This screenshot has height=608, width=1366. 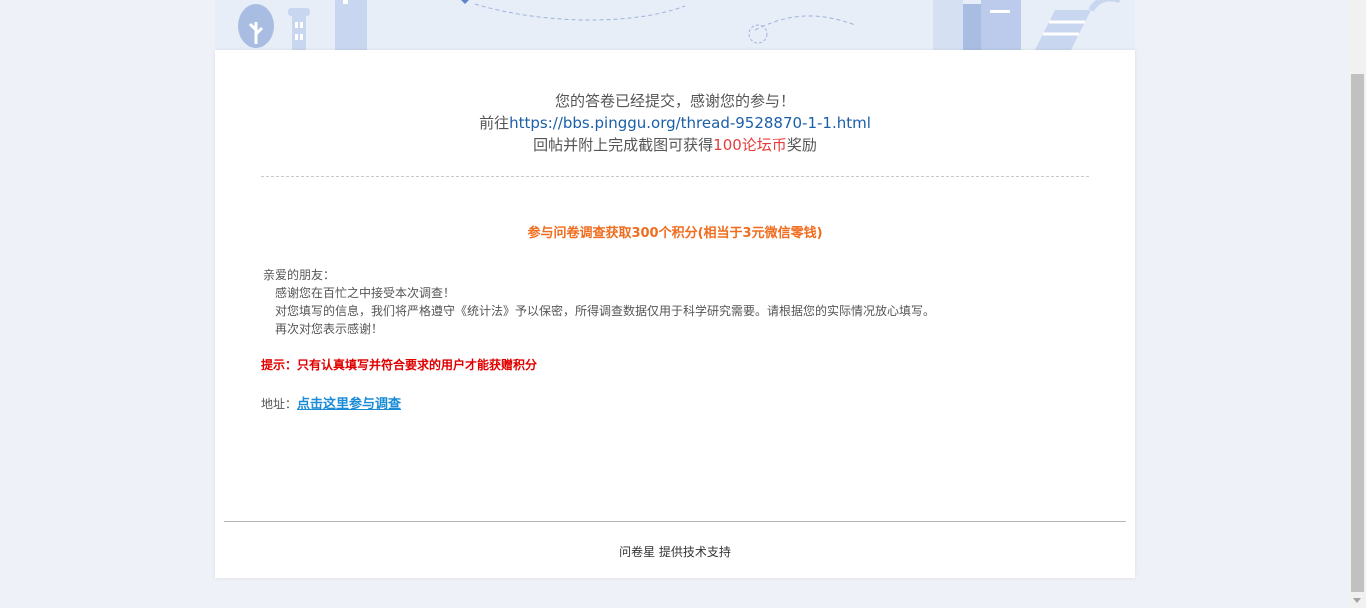 What do you see at coordinates (365, 293) in the screenshot?
I see `intro-line-1: 感谢您在百忙之中接受本次调查！` at bounding box center [365, 293].